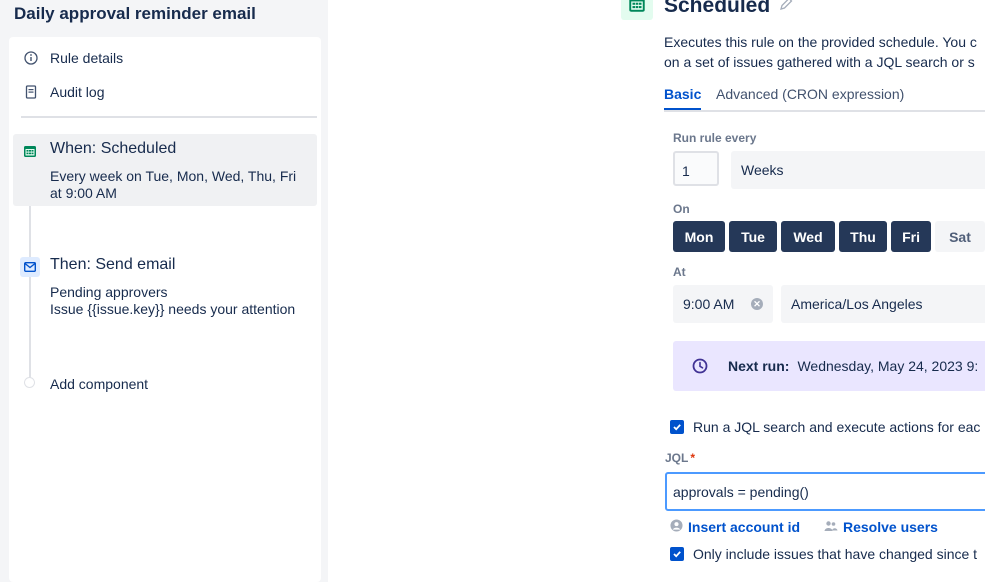  I want to click on nav-audit-log-label: Audit log, so click(77, 92).